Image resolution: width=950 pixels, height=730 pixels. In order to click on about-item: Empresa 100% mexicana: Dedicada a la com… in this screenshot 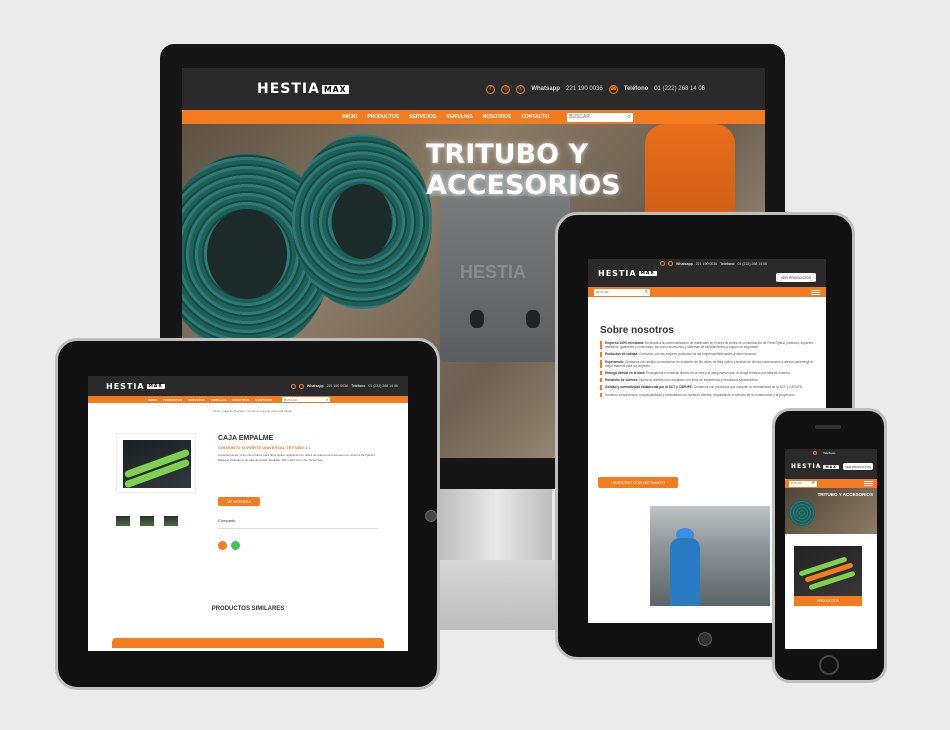, I will do `click(707, 345)`.